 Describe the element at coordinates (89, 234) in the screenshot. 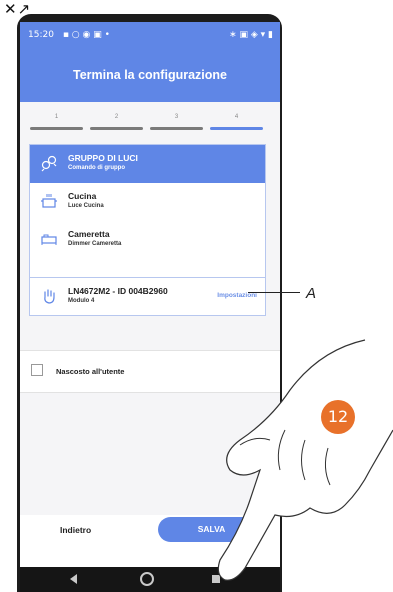

I see `item-title: Cameretta` at that location.